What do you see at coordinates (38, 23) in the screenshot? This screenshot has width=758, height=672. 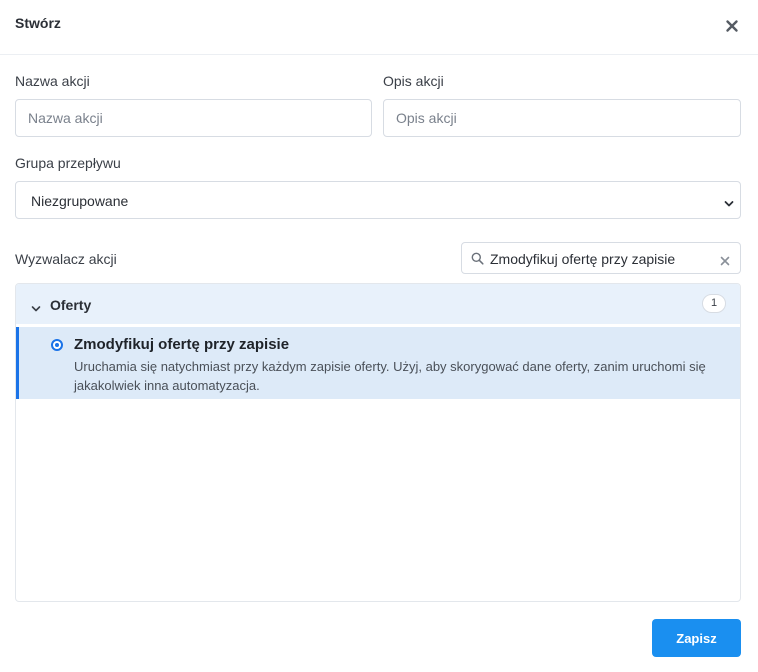 I see `dialog-title: Stwórz` at bounding box center [38, 23].